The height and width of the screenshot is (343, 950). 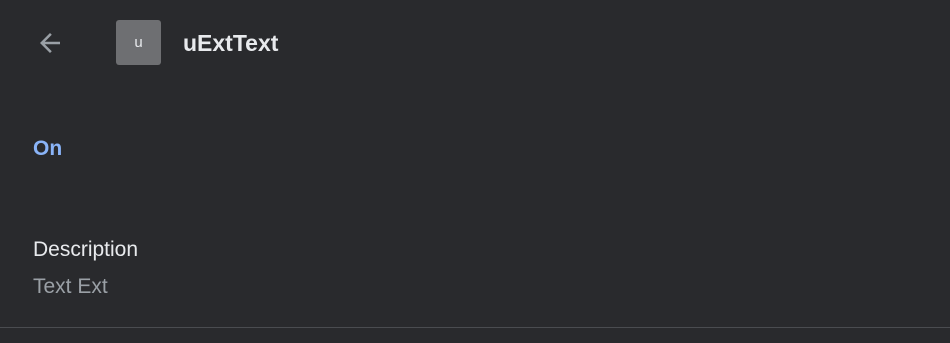 I want to click on page-title: uExtText, so click(x=231, y=43).